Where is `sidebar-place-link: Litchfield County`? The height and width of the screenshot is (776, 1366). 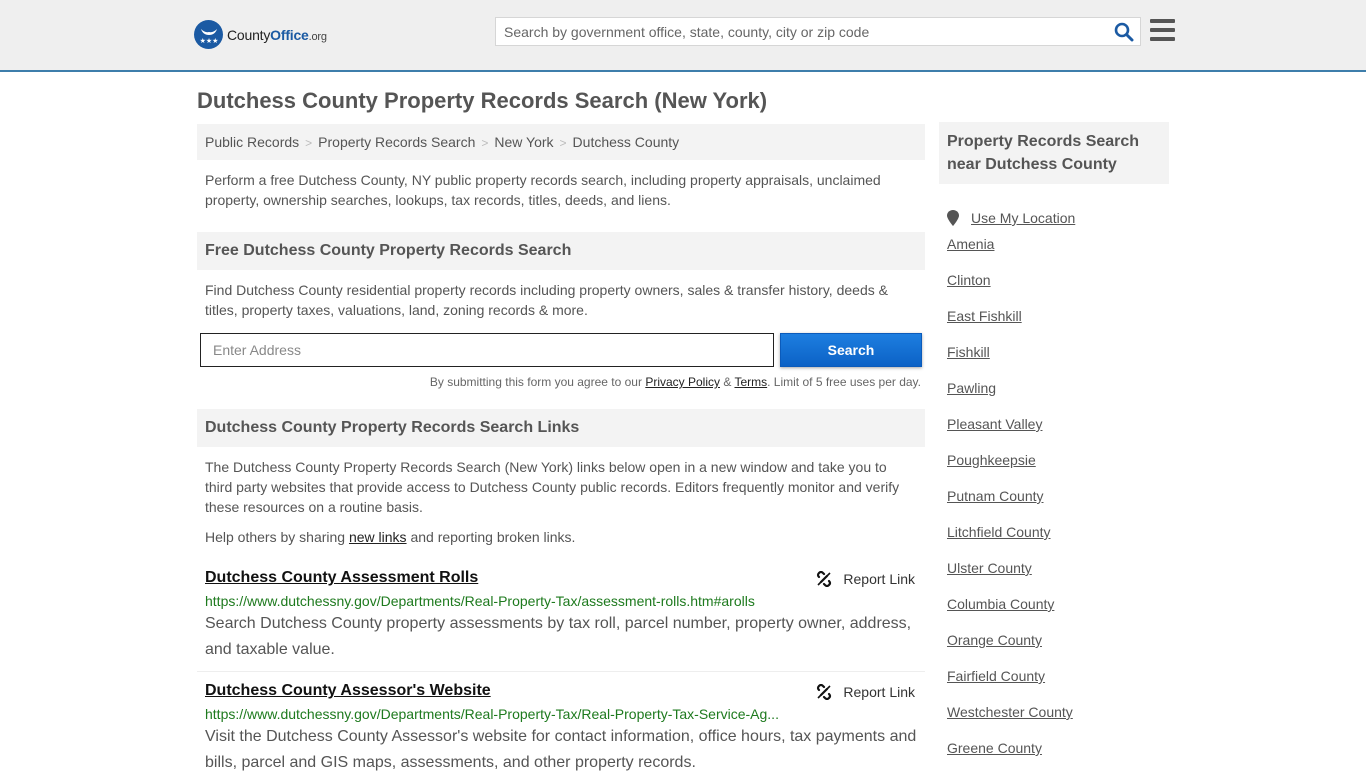
sidebar-place-link: Litchfield County is located at coordinates (999, 532).